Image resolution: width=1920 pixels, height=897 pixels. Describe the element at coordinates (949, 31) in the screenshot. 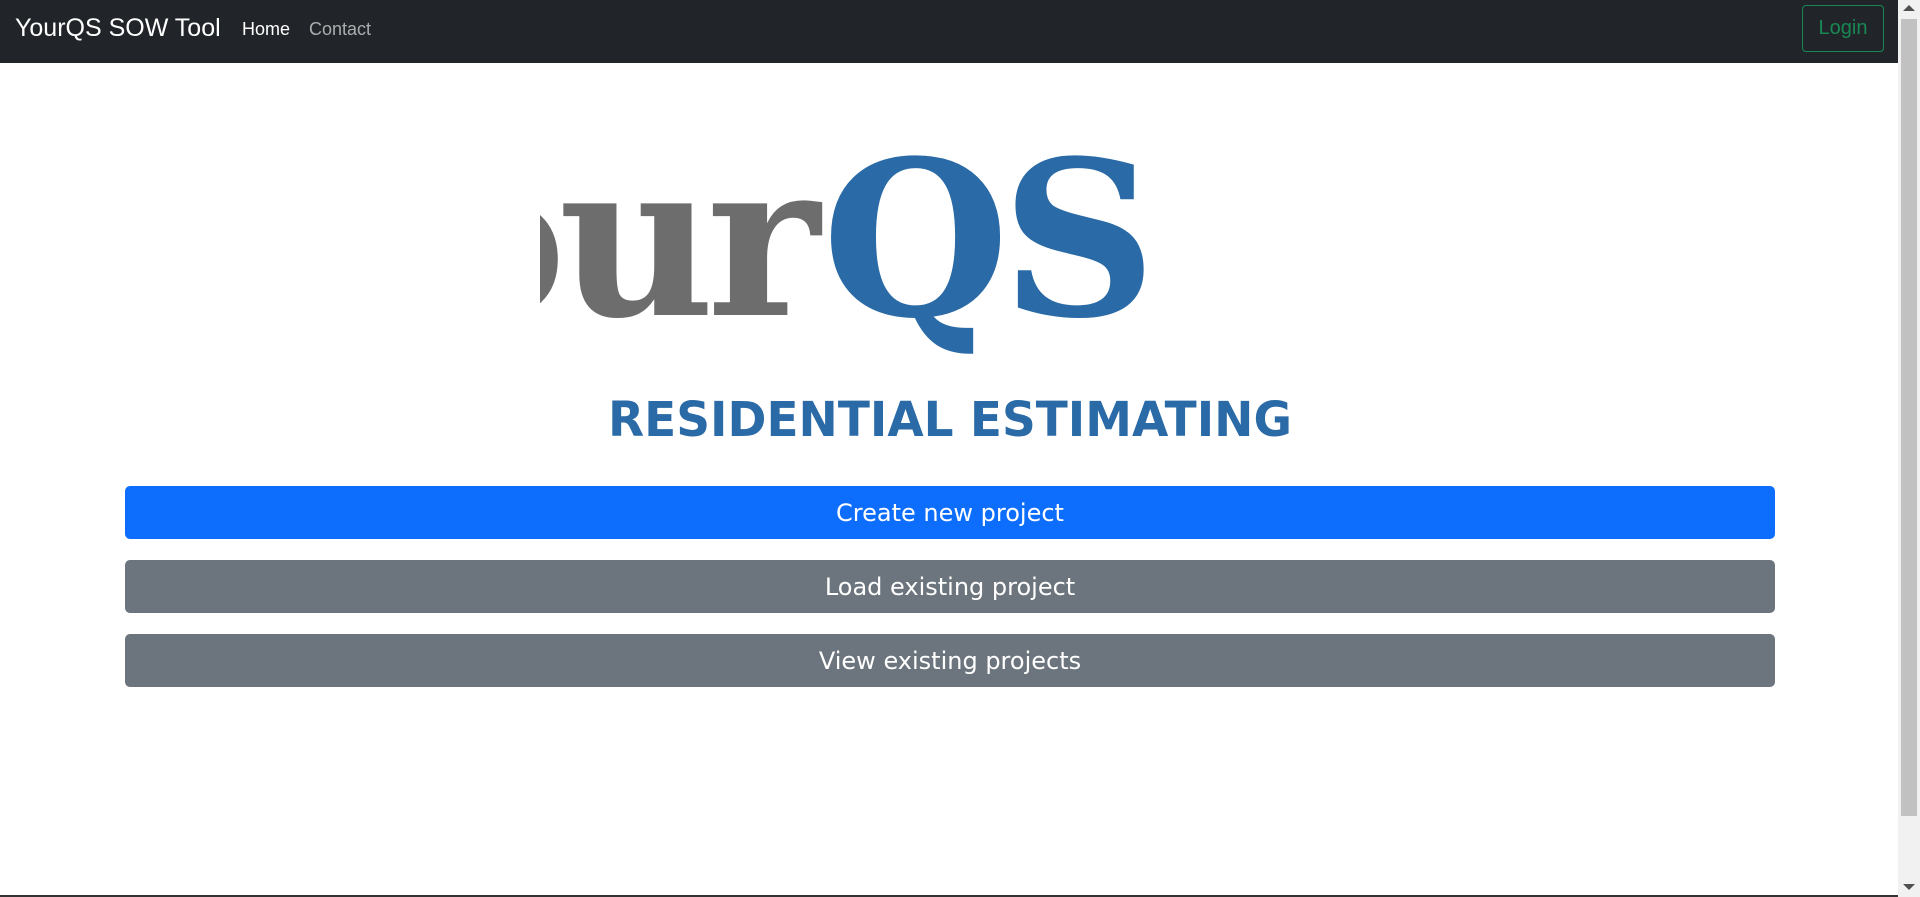

I see `top-navbar: YourQS SOW Tool Home Contact Login` at that location.